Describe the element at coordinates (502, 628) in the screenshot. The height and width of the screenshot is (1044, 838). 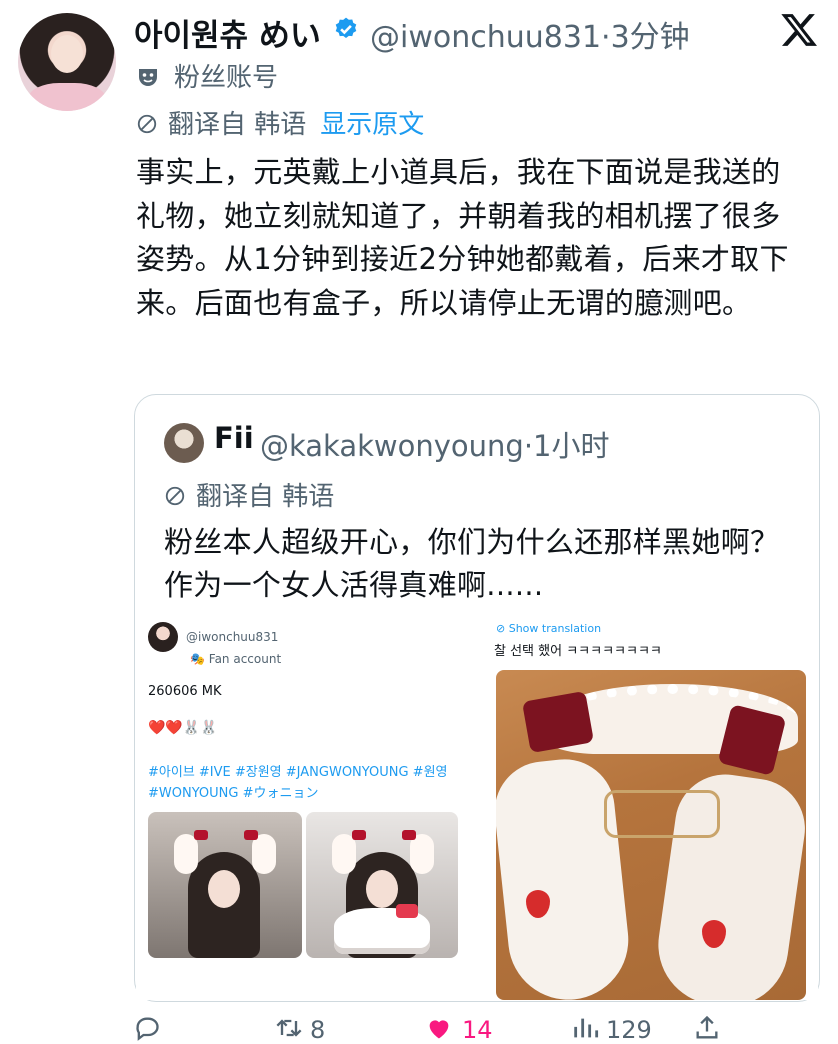
I see `mini-translate-icon: ⊘` at that location.